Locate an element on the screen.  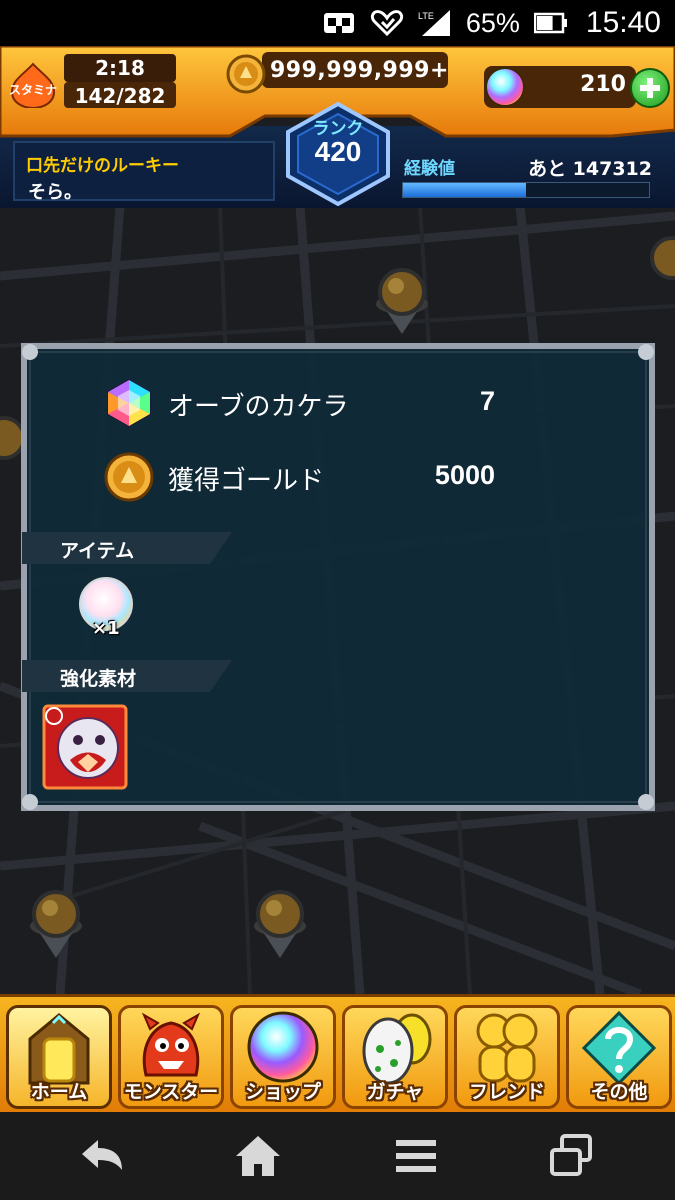
gold-reward-label: 獲得ゴールド is located at coordinates (246, 481).